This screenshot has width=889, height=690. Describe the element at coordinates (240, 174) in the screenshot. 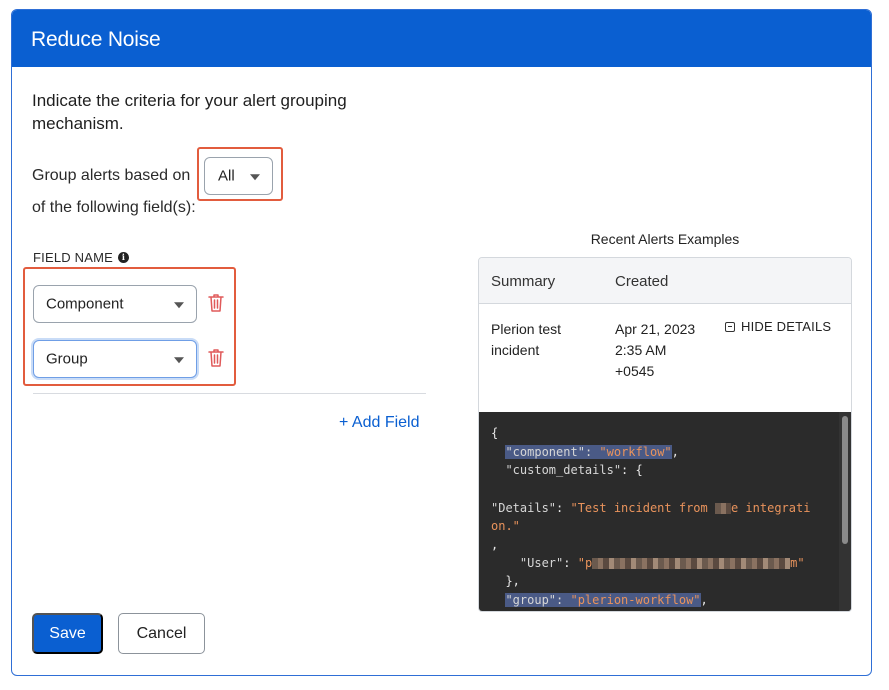

I see `grouping-mode-highlight` at that location.